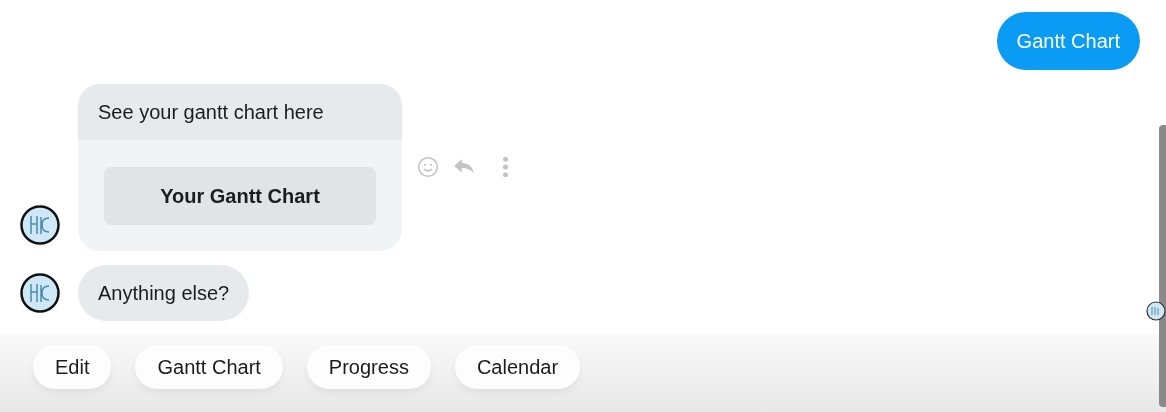  What do you see at coordinates (1156, 311) in the screenshot?
I see `read-receipt-icon` at bounding box center [1156, 311].